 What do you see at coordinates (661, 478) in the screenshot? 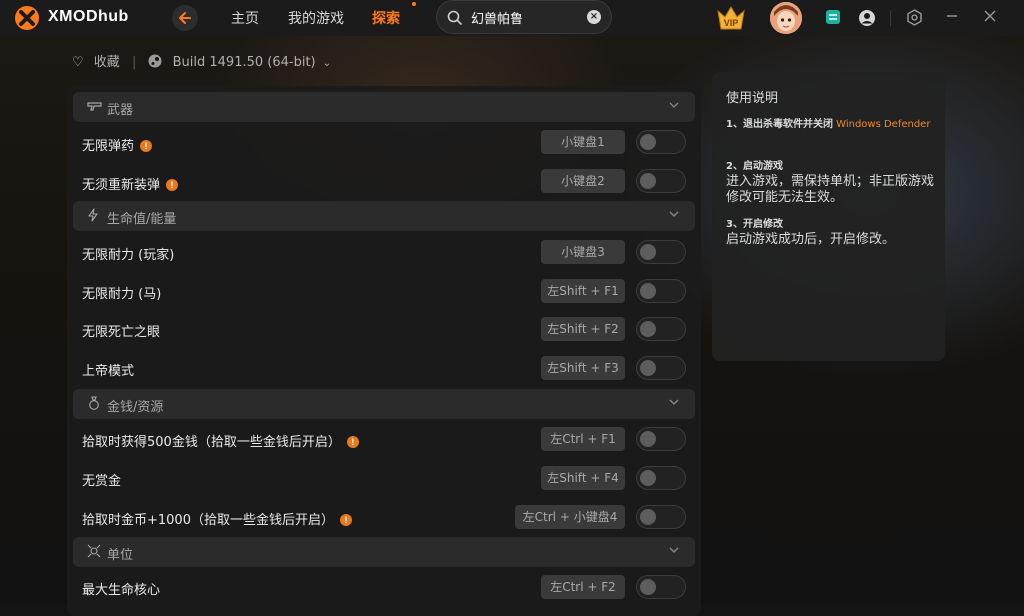
I see `toggle-no-bounty` at bounding box center [661, 478].